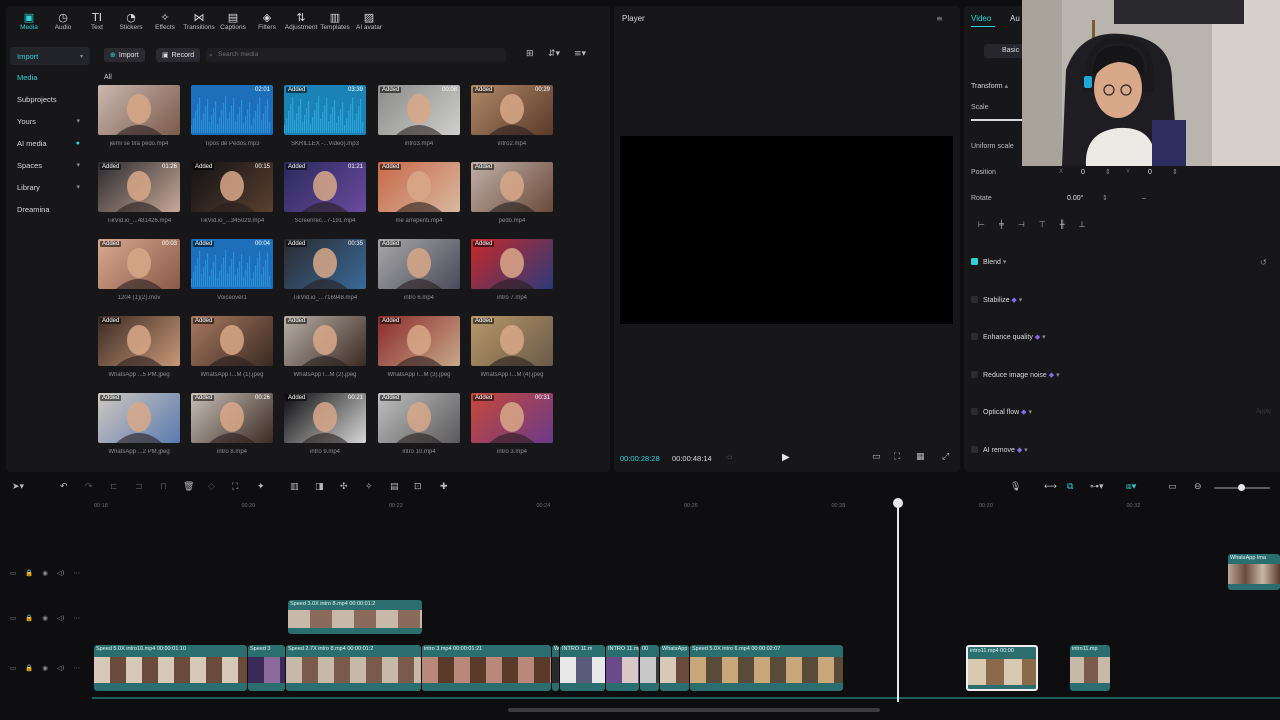 The width and height of the screenshot is (1280, 720). What do you see at coordinates (344, 487) in the screenshot?
I see `speed-icon: ✣` at bounding box center [344, 487].